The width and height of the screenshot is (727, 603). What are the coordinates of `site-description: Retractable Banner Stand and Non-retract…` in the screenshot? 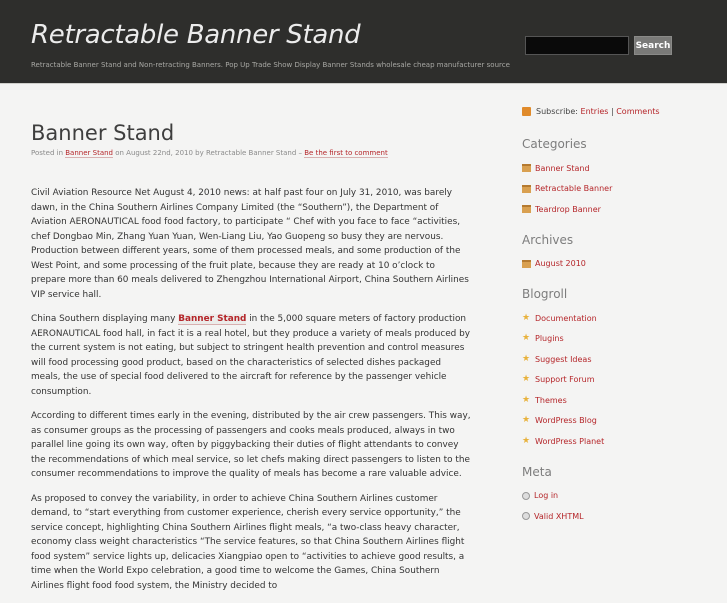 It's located at (270, 65).